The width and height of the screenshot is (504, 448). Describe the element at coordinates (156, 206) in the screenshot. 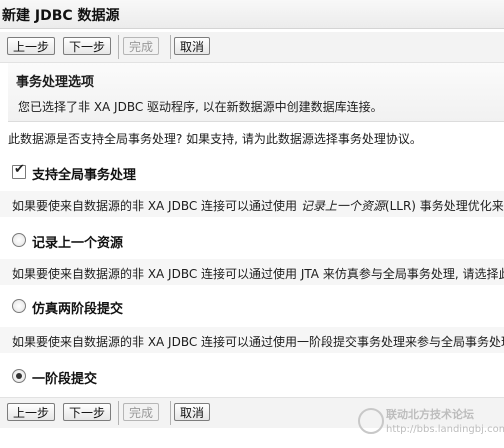

I see `llr-description-prefix: 如果要使来自数据源的非 XA JDBC 连接可以通过使用` at that location.